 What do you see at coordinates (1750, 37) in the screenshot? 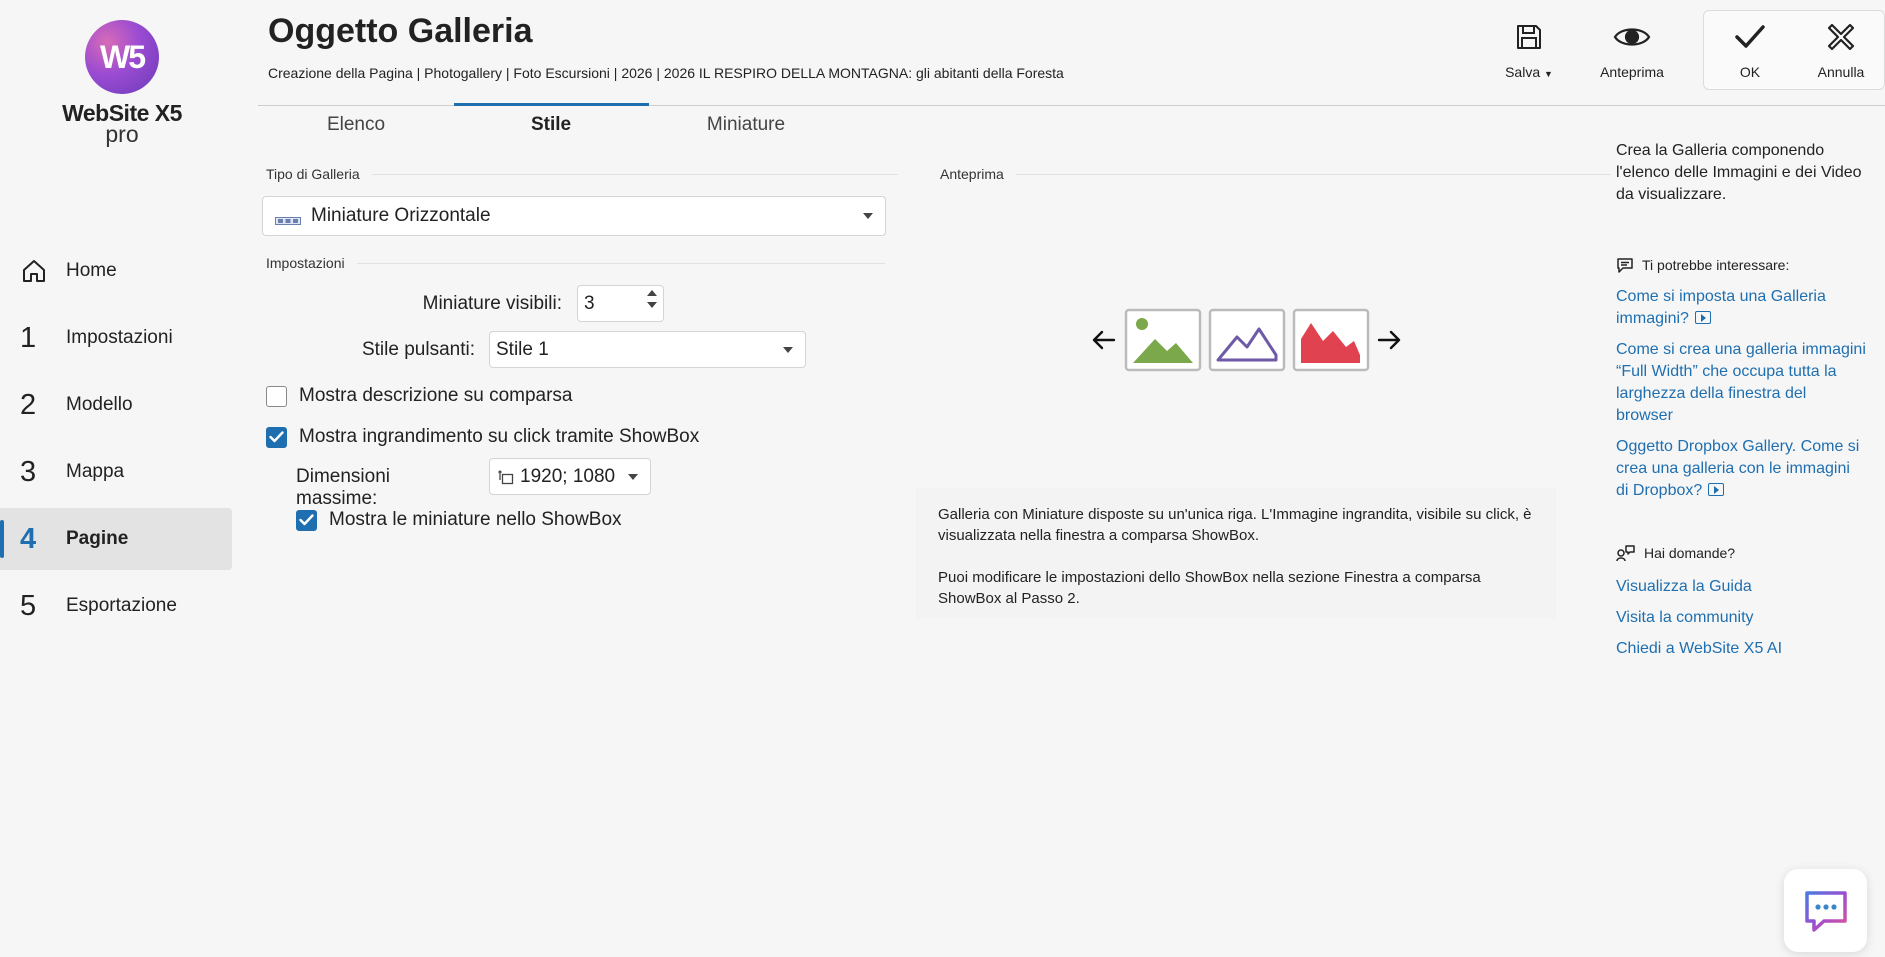
I see `check-icon` at bounding box center [1750, 37].